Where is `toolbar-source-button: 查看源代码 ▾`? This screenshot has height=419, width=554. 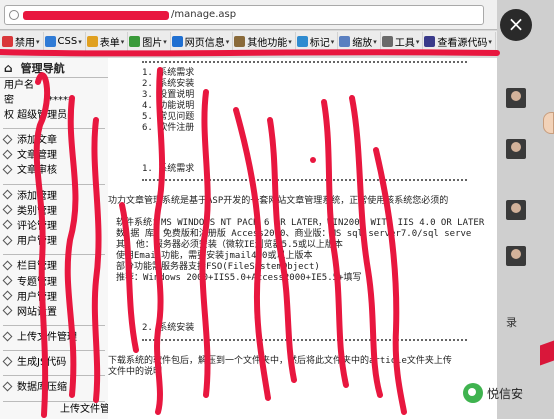 toolbar-source-button: 查看源代码 ▾ is located at coordinates (459, 41).